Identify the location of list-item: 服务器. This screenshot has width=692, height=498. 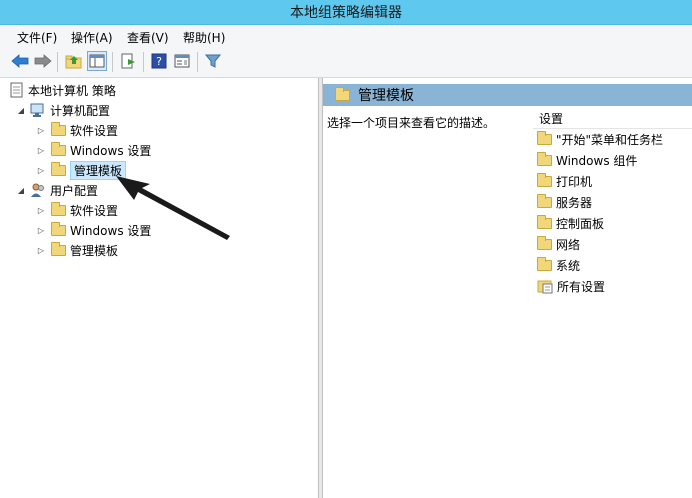
(564, 202).